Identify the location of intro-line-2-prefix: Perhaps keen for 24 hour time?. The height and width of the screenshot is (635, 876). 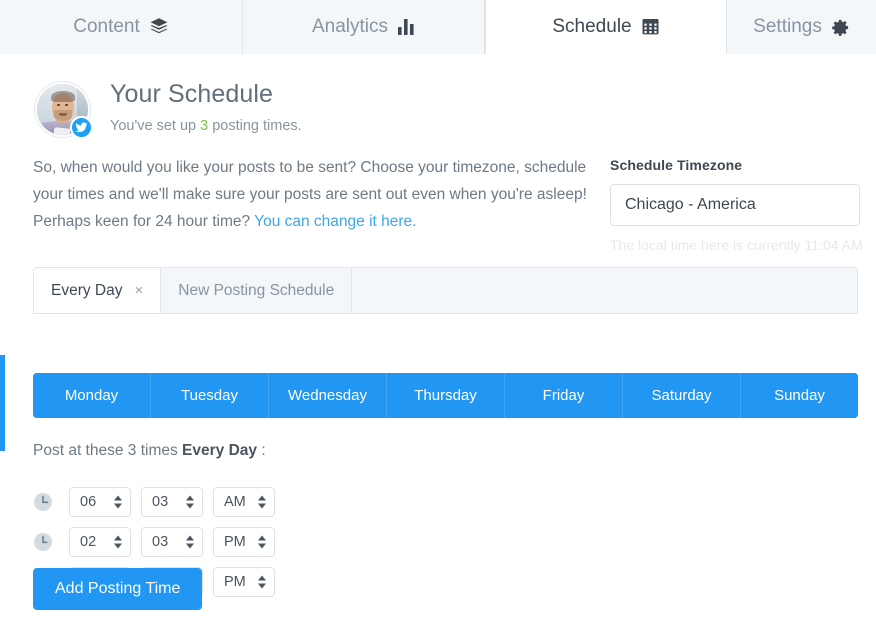
(144, 221).